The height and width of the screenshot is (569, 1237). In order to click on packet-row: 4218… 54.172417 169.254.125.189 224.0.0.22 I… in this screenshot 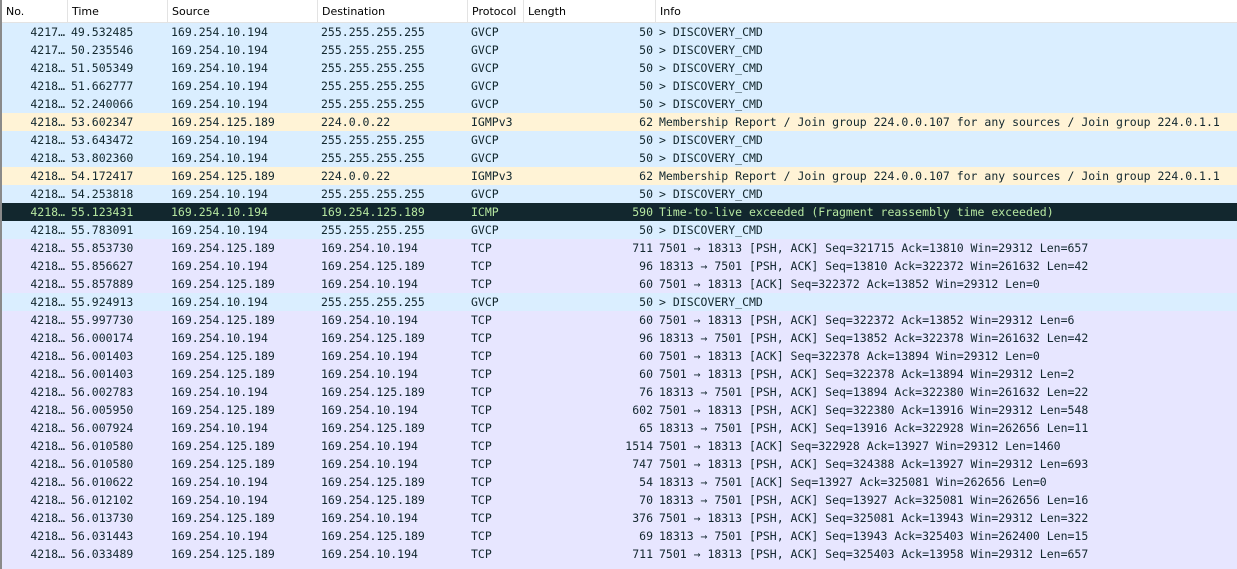, I will do `click(619, 176)`.